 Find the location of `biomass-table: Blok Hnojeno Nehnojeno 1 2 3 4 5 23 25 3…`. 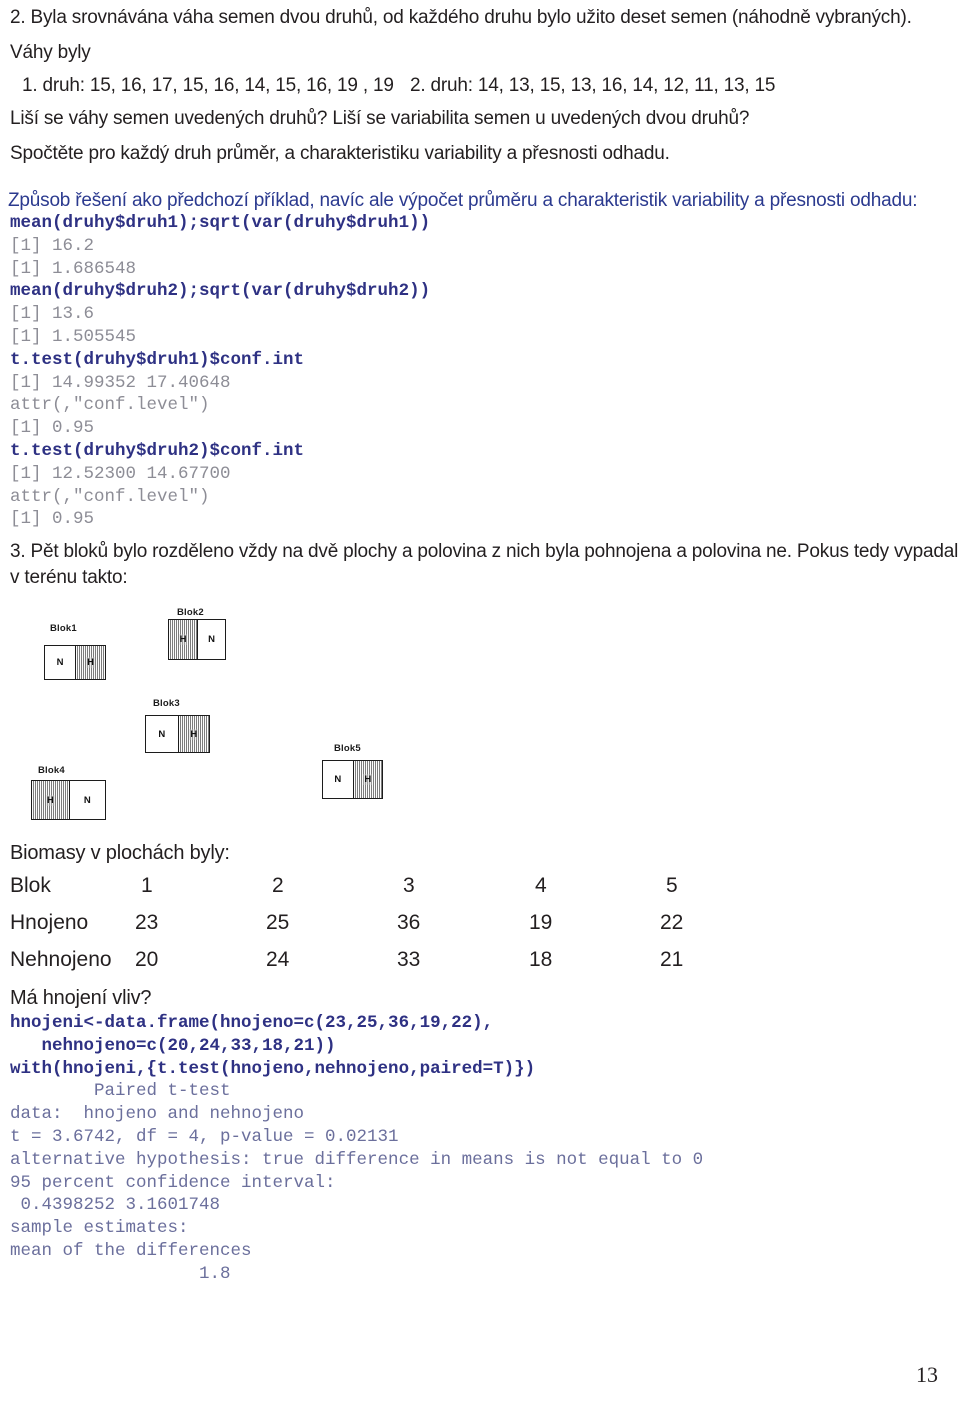

biomass-table: Blok Hnojeno Nehnojeno 1 2 3 4 5 23 25 3… is located at coordinates (360, 928).